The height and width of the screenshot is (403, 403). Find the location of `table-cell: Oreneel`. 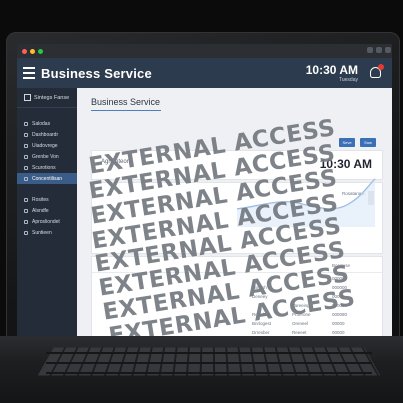

table-cell: Oreneel is located at coordinates (300, 323).